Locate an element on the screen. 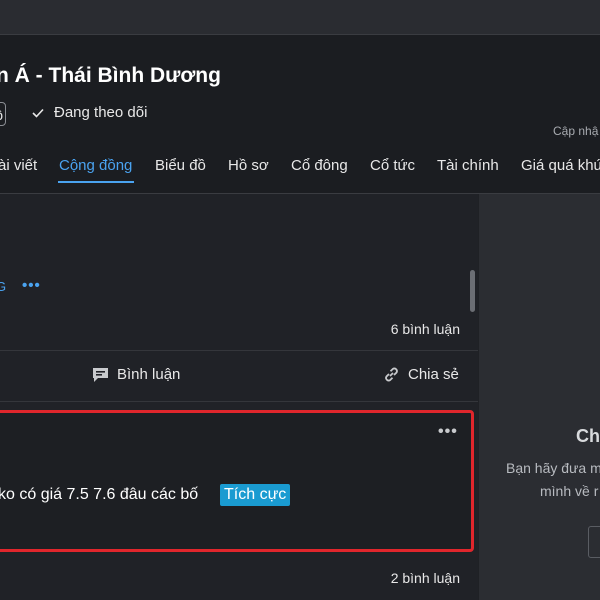 The height and width of the screenshot is (600, 600). tab-profile: Hồ sơ is located at coordinates (248, 165).